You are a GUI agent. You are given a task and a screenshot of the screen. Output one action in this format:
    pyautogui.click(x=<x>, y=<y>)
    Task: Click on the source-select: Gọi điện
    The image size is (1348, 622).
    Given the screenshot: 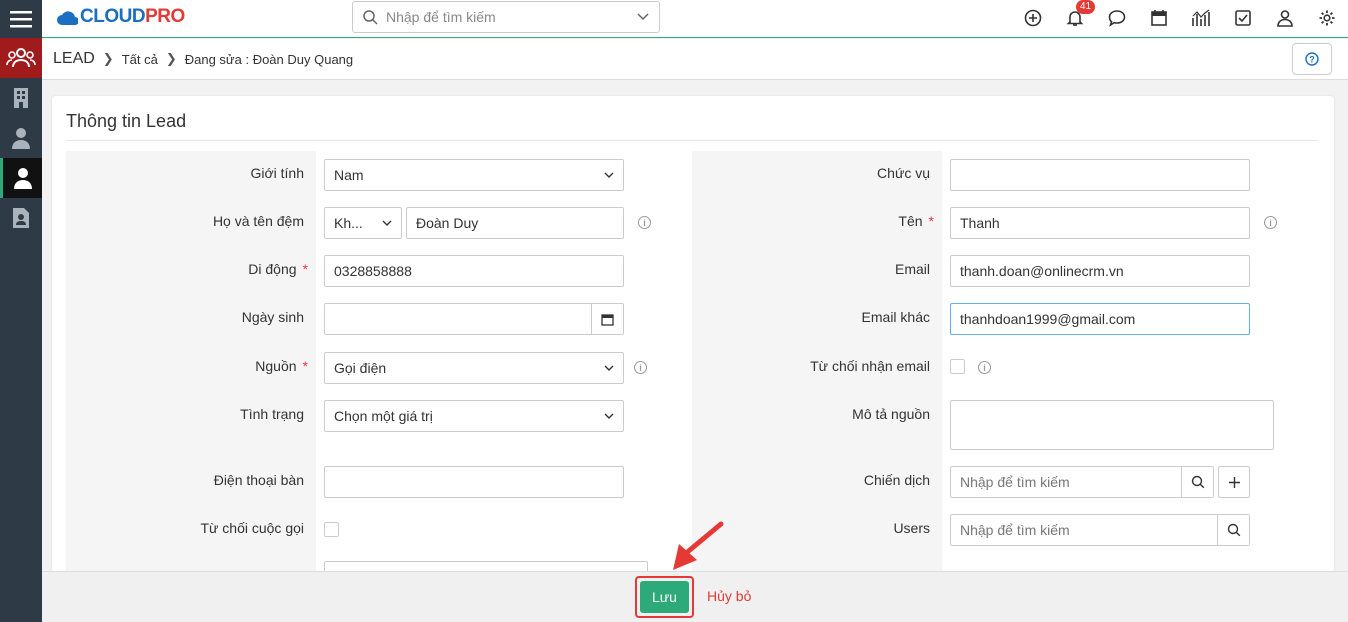 What is the action you would take?
    pyautogui.click(x=474, y=368)
    